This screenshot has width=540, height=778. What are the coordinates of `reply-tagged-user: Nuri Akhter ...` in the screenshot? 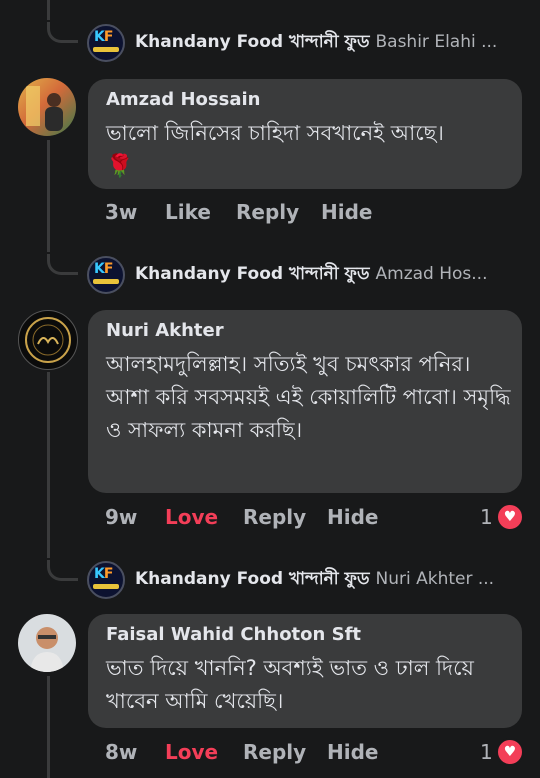 It's located at (435, 579).